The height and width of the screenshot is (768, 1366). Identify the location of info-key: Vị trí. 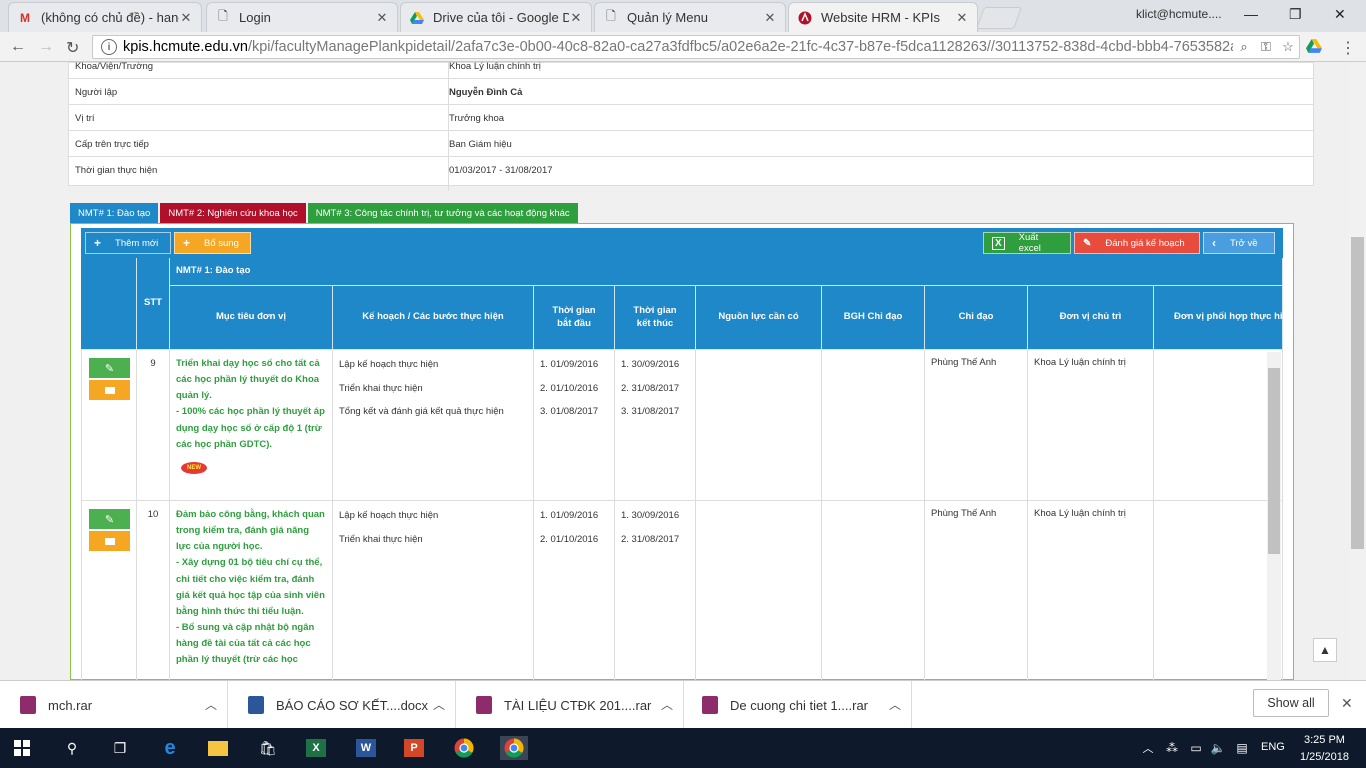
(85, 118).